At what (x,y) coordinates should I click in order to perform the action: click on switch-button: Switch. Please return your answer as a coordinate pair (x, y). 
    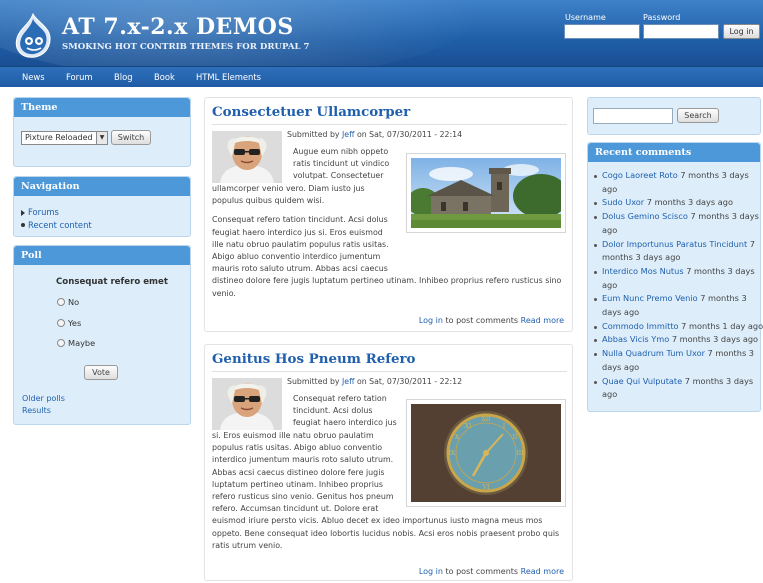
    Looking at the image, I should click on (131, 137).